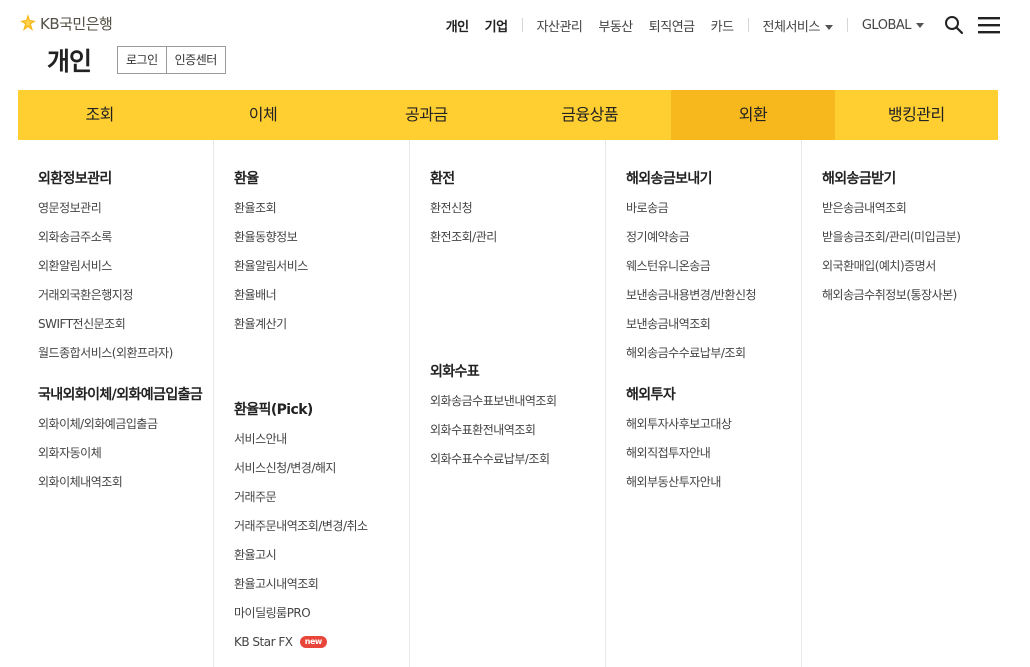  Describe the element at coordinates (713, 295) in the screenshot. I see `menu-link: 보낸송금내용변경/반환신청` at that location.